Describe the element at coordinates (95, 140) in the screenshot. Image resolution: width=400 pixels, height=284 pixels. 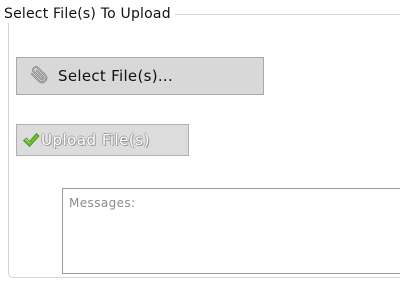
I see `upload-files-label: Upload File(s)` at that location.